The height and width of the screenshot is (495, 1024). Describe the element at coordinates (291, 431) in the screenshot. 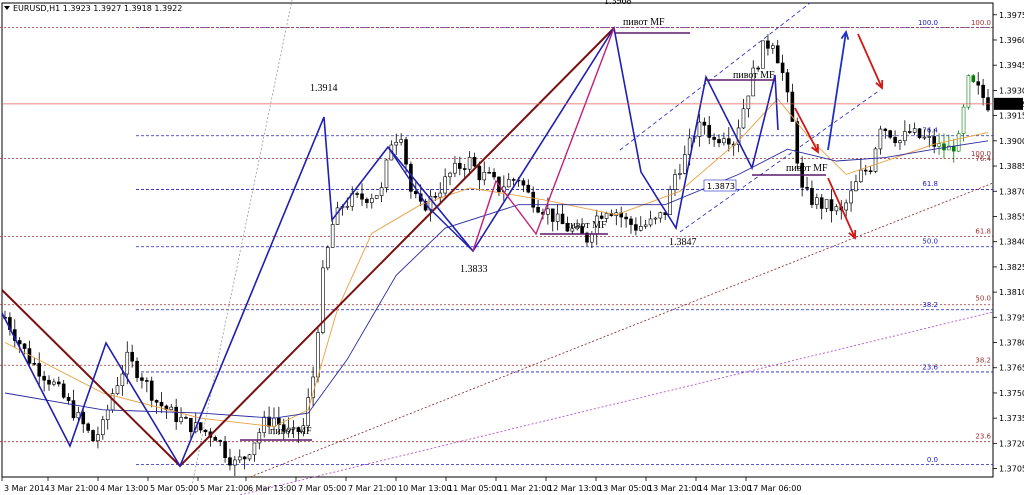

I see `pivot-label: пивот MF` at that location.